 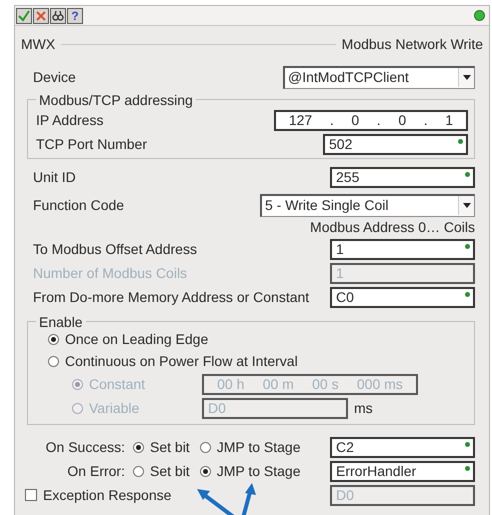 I want to click on outcome-label: On Error:, so click(x=95, y=471).